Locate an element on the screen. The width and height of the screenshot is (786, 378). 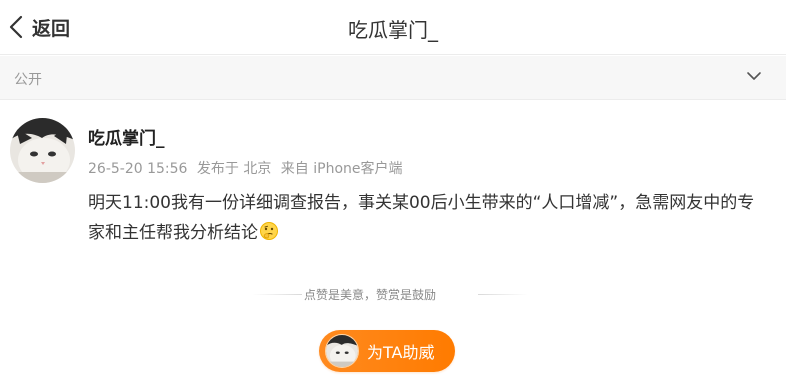
reward-avatar is located at coordinates (342, 351).